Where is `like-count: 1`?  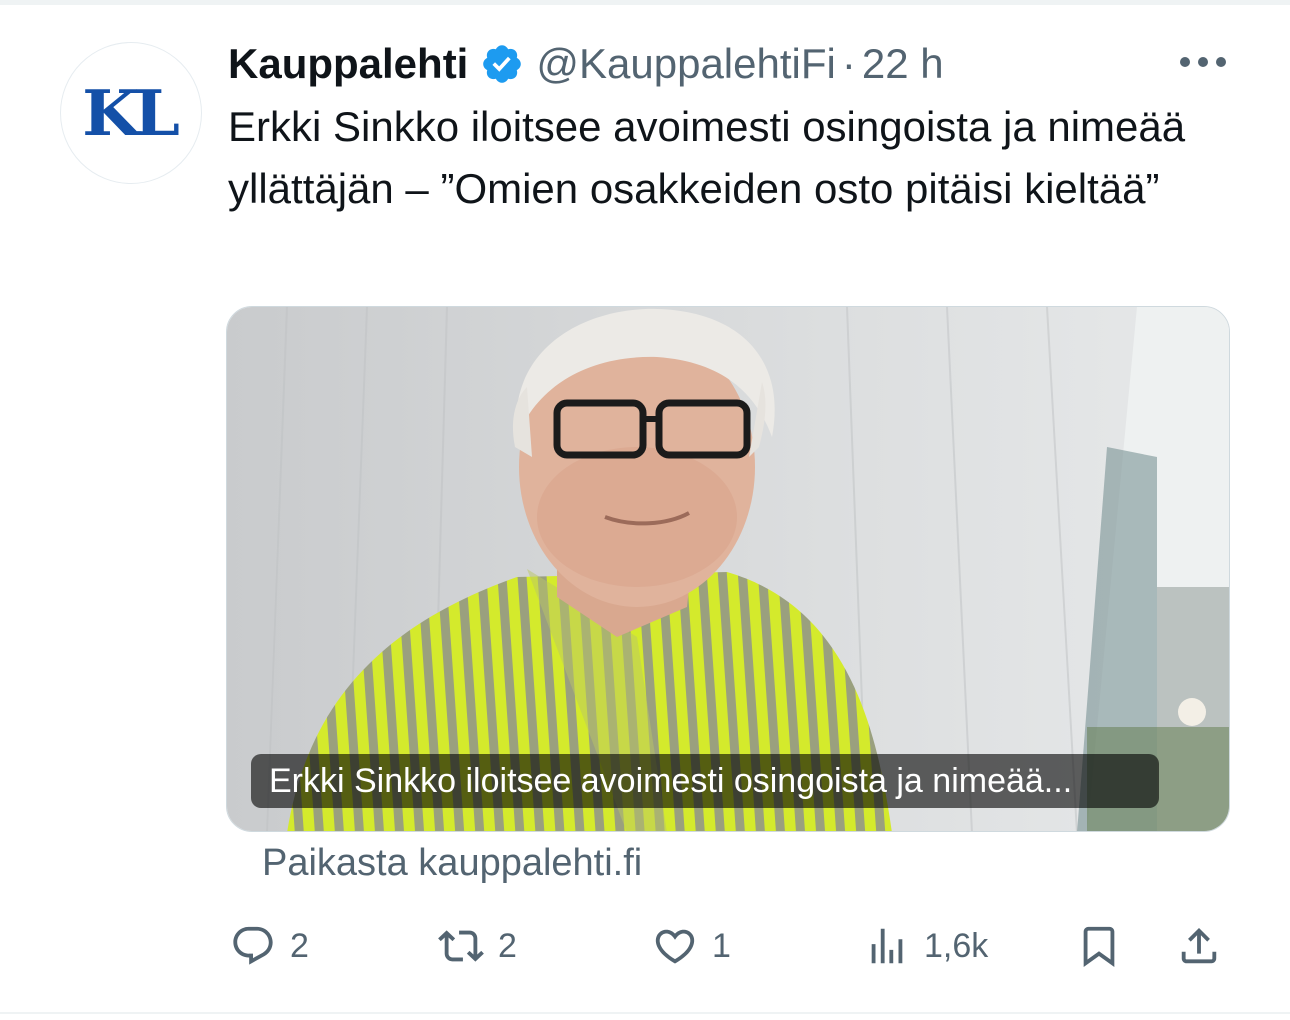 like-count: 1 is located at coordinates (721, 945).